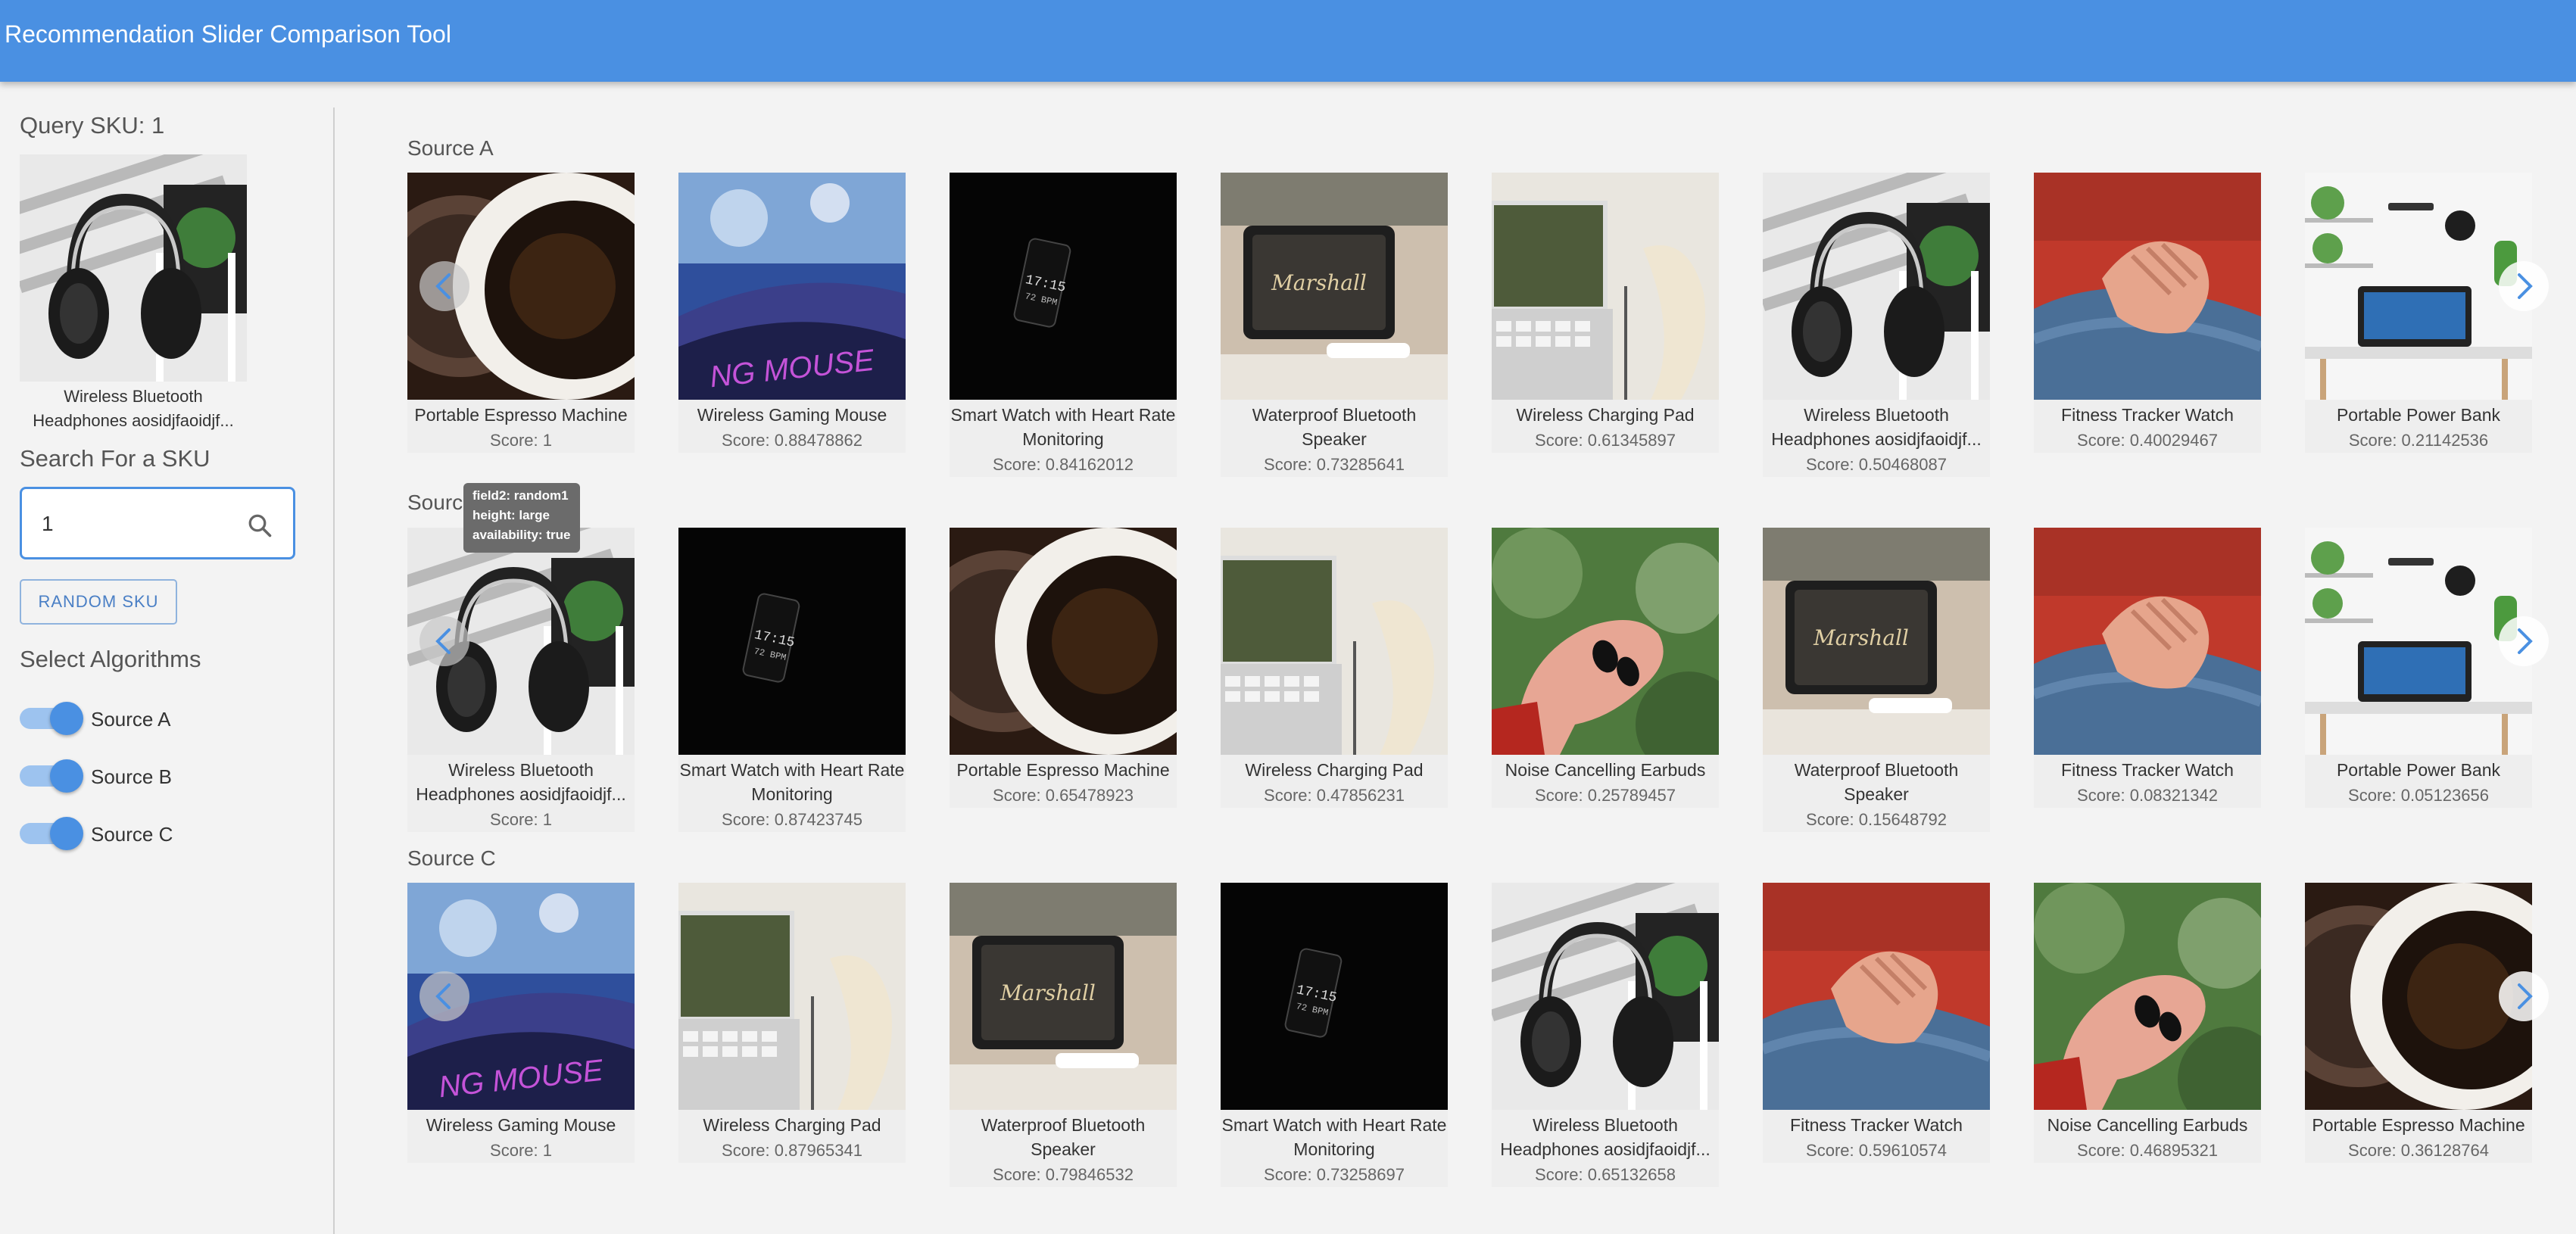  Describe the element at coordinates (157, 523) in the screenshot. I see `search-input: 1` at that location.